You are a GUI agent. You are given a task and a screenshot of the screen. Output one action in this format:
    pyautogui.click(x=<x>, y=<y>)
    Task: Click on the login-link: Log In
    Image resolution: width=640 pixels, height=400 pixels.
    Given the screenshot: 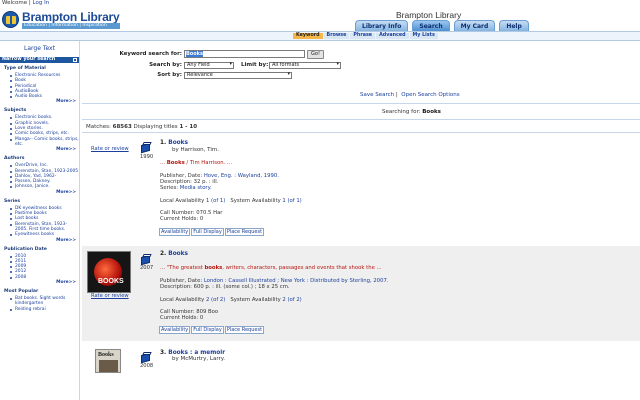 What is the action you would take?
    pyautogui.click(x=41, y=3)
    